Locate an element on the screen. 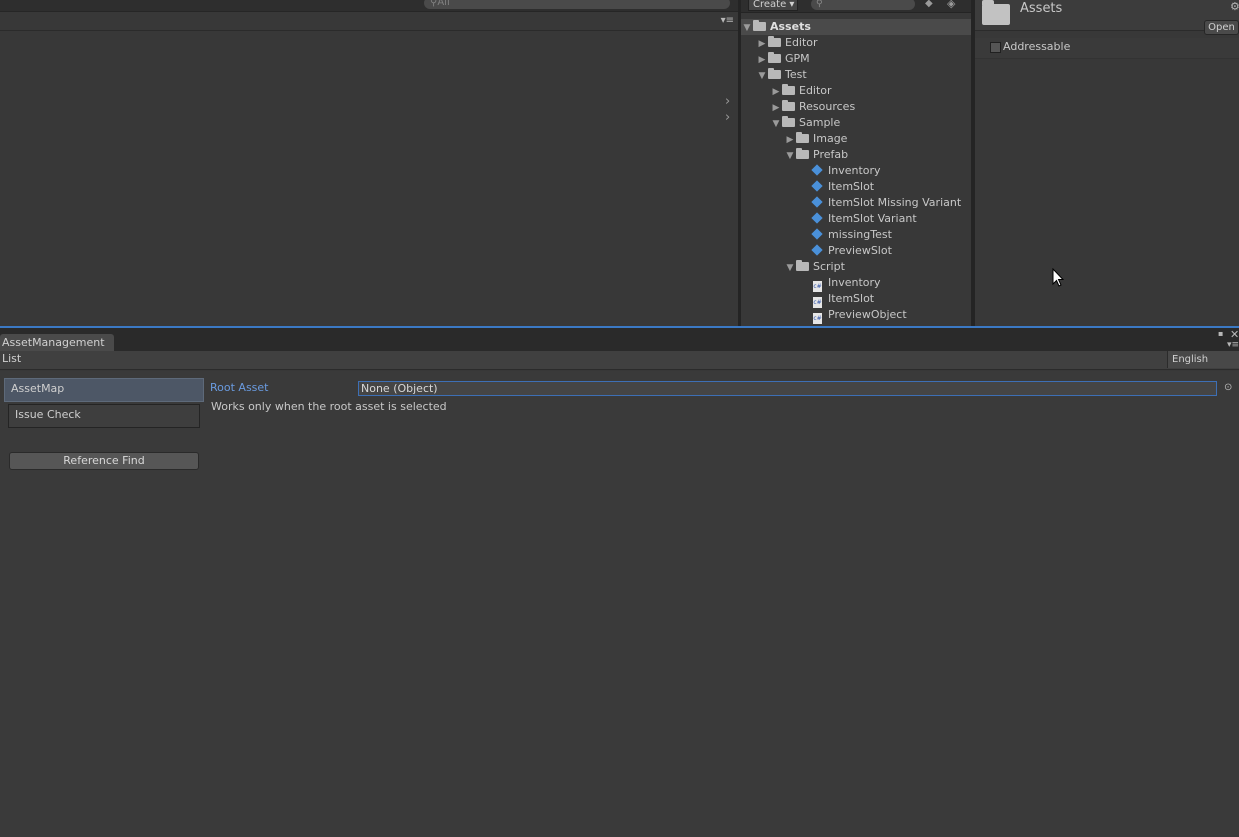  tree-item-label: Script is located at coordinates (829, 266).